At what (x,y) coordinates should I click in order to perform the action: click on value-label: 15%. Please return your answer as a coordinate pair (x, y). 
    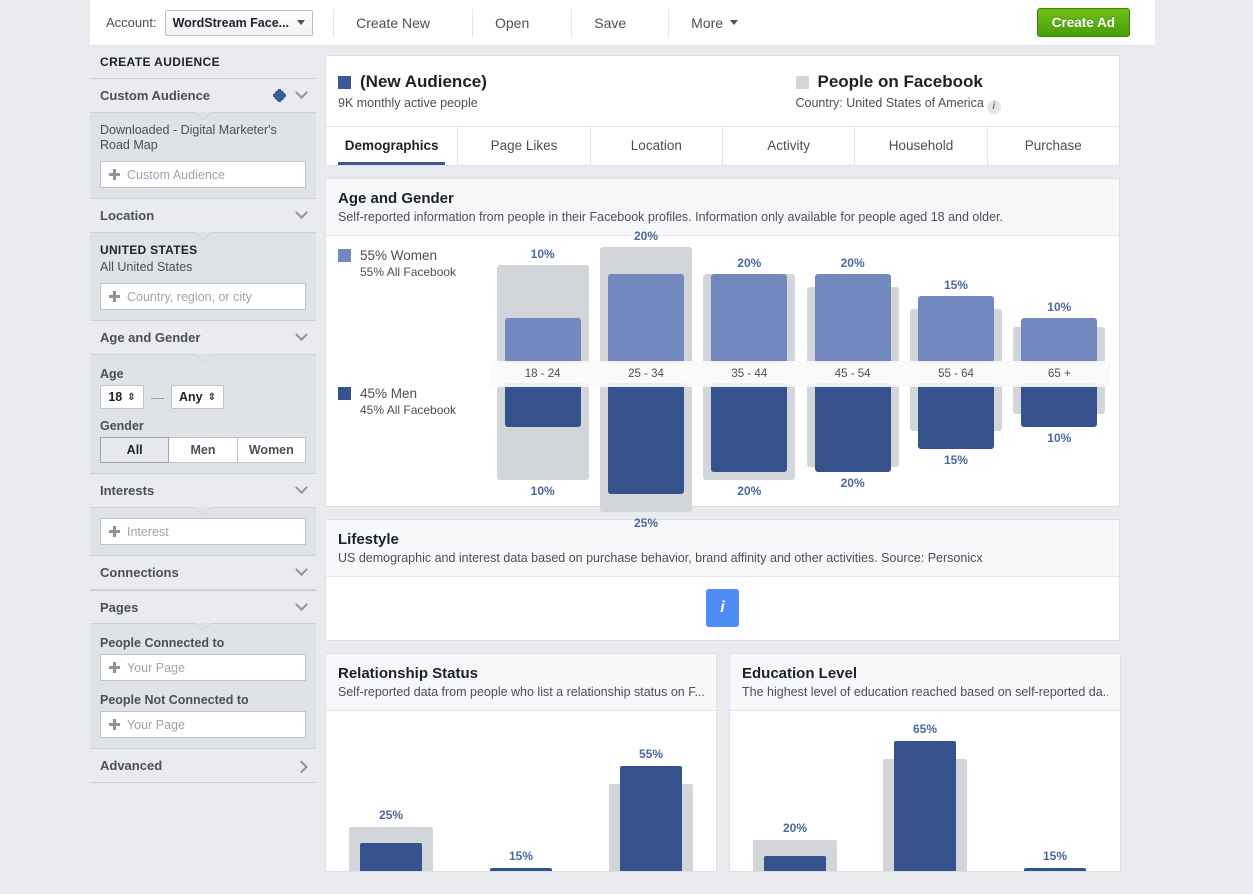
    Looking at the image, I should click on (521, 856).